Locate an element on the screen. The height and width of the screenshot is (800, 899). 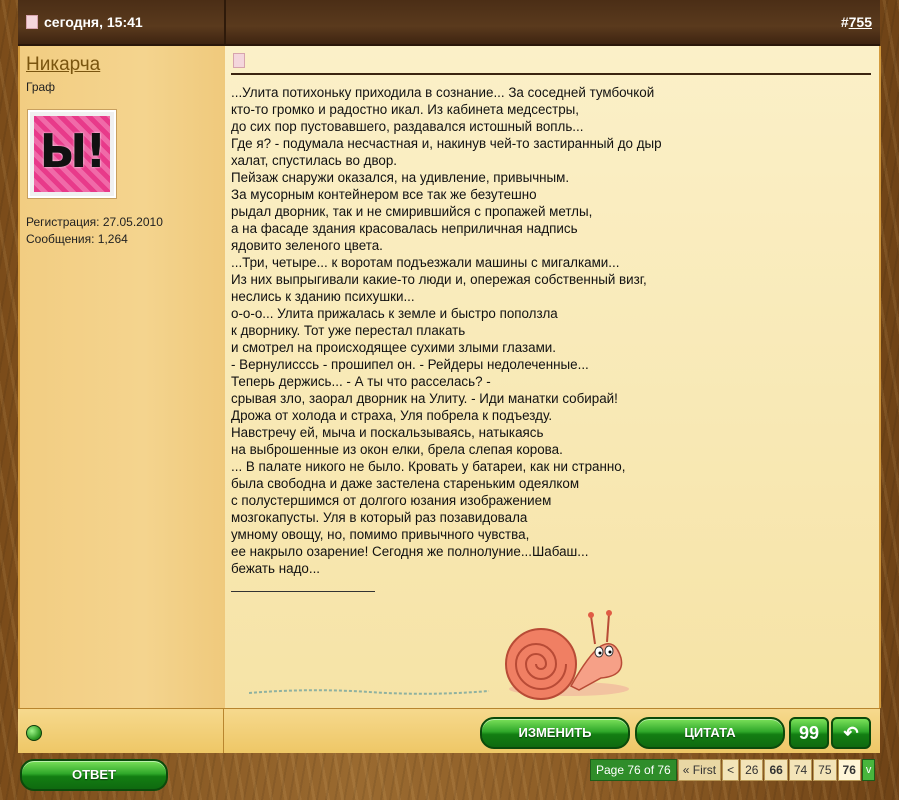
post-date-text: сегодня, 15:41 is located at coordinates (93, 22).